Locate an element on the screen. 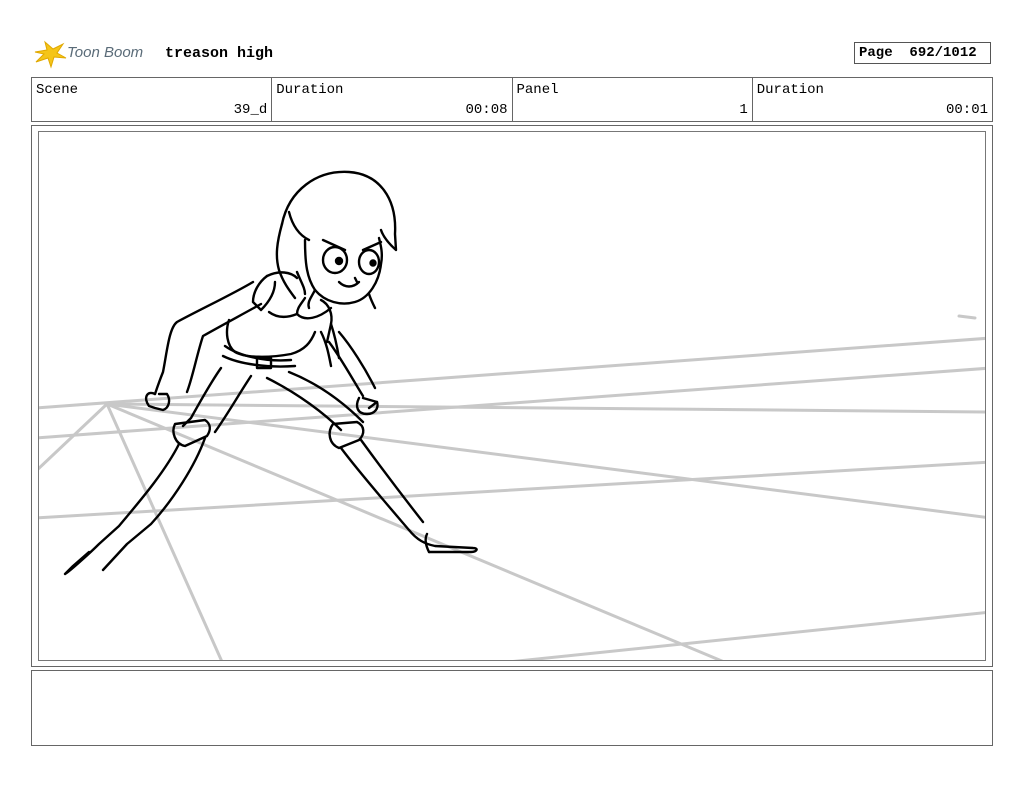 This screenshot has height=793, width=1024. toon-boom-logo: Toon Boom is located at coordinates (95, 54).